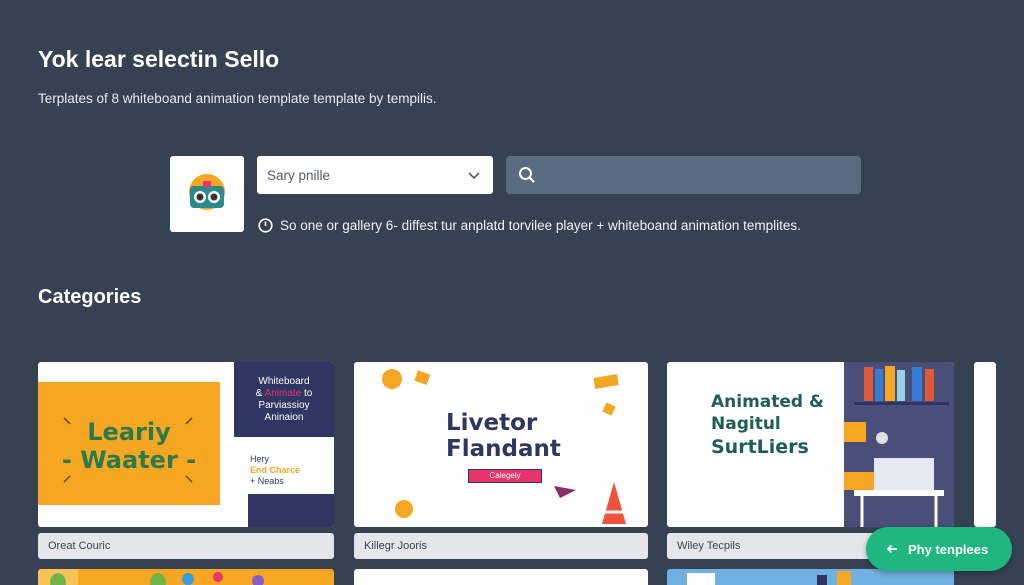  I want to click on card-1-big-text-2: - Waater -, so click(129, 460).